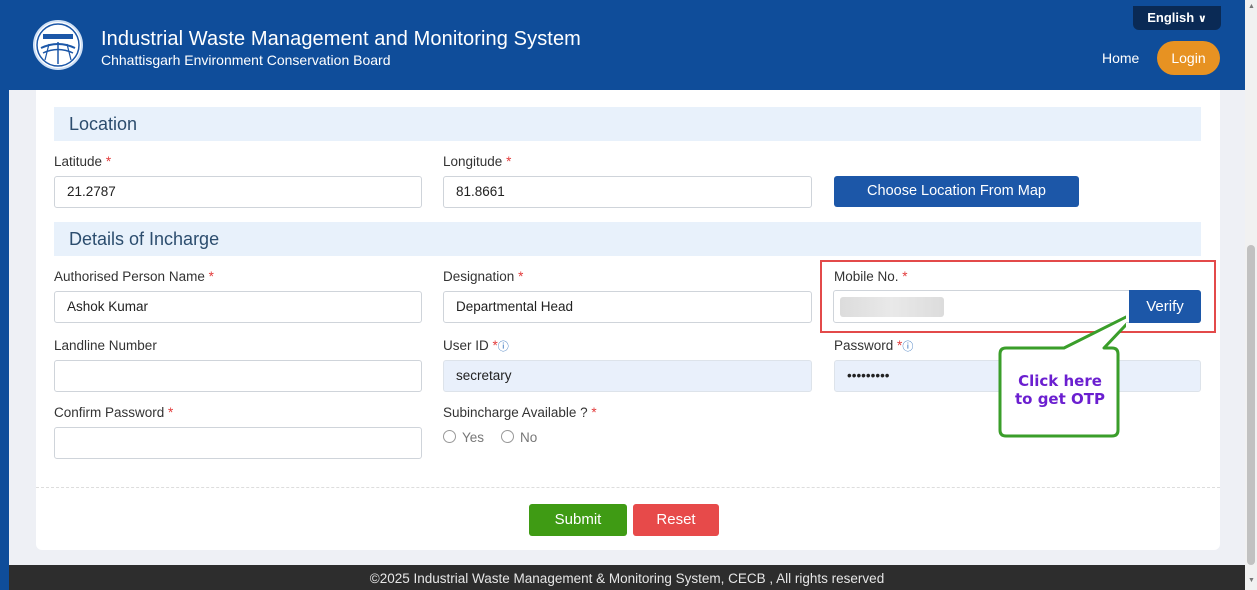 Image resolution: width=1257 pixels, height=590 pixels. What do you see at coordinates (483, 276) in the screenshot?
I see `designation-label: Designation *` at bounding box center [483, 276].